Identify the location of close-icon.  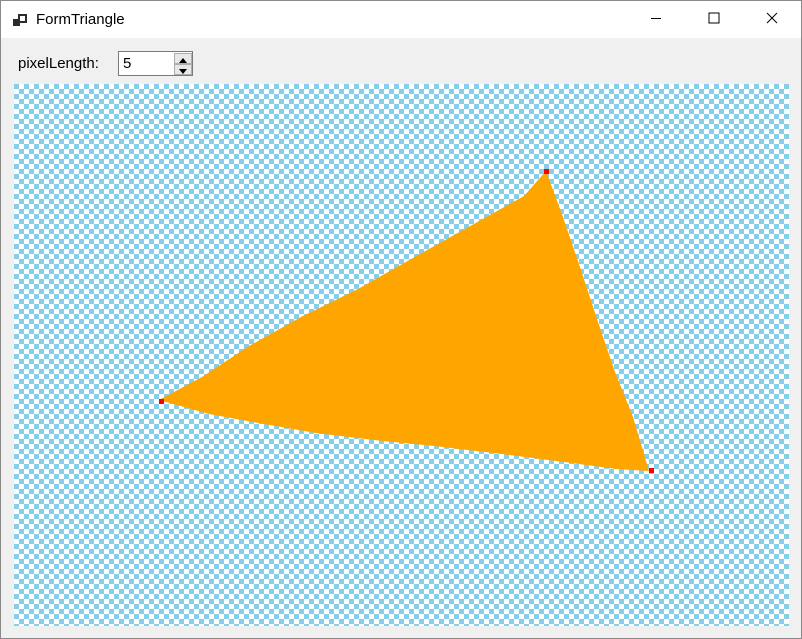
(772, 20).